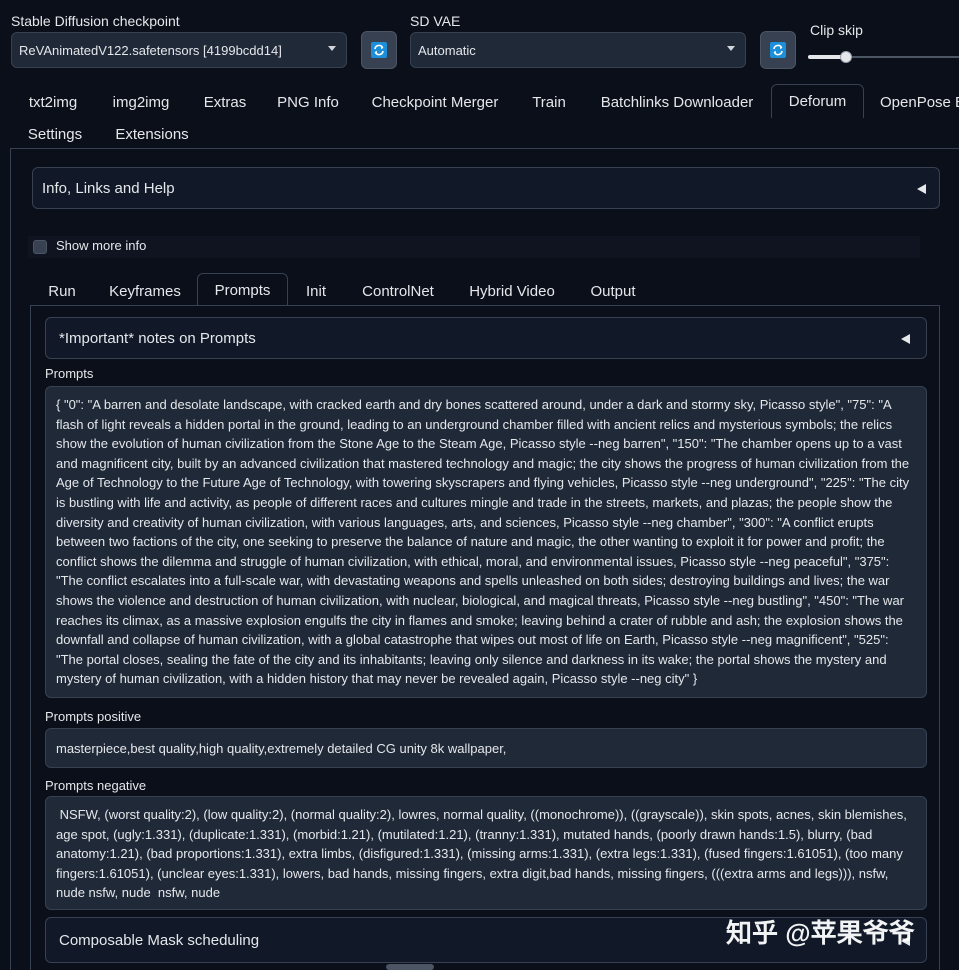  What do you see at coordinates (435, 21) in the screenshot?
I see `vae-label: SD VAE` at bounding box center [435, 21].